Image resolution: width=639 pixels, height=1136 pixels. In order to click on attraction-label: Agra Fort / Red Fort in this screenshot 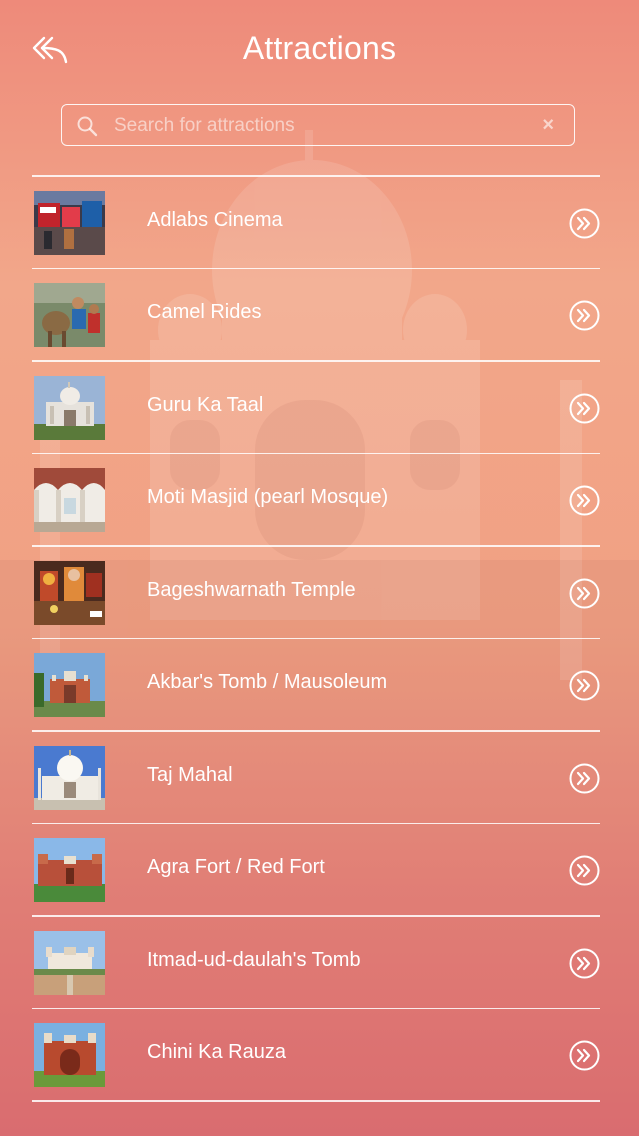, I will do `click(236, 867)`.